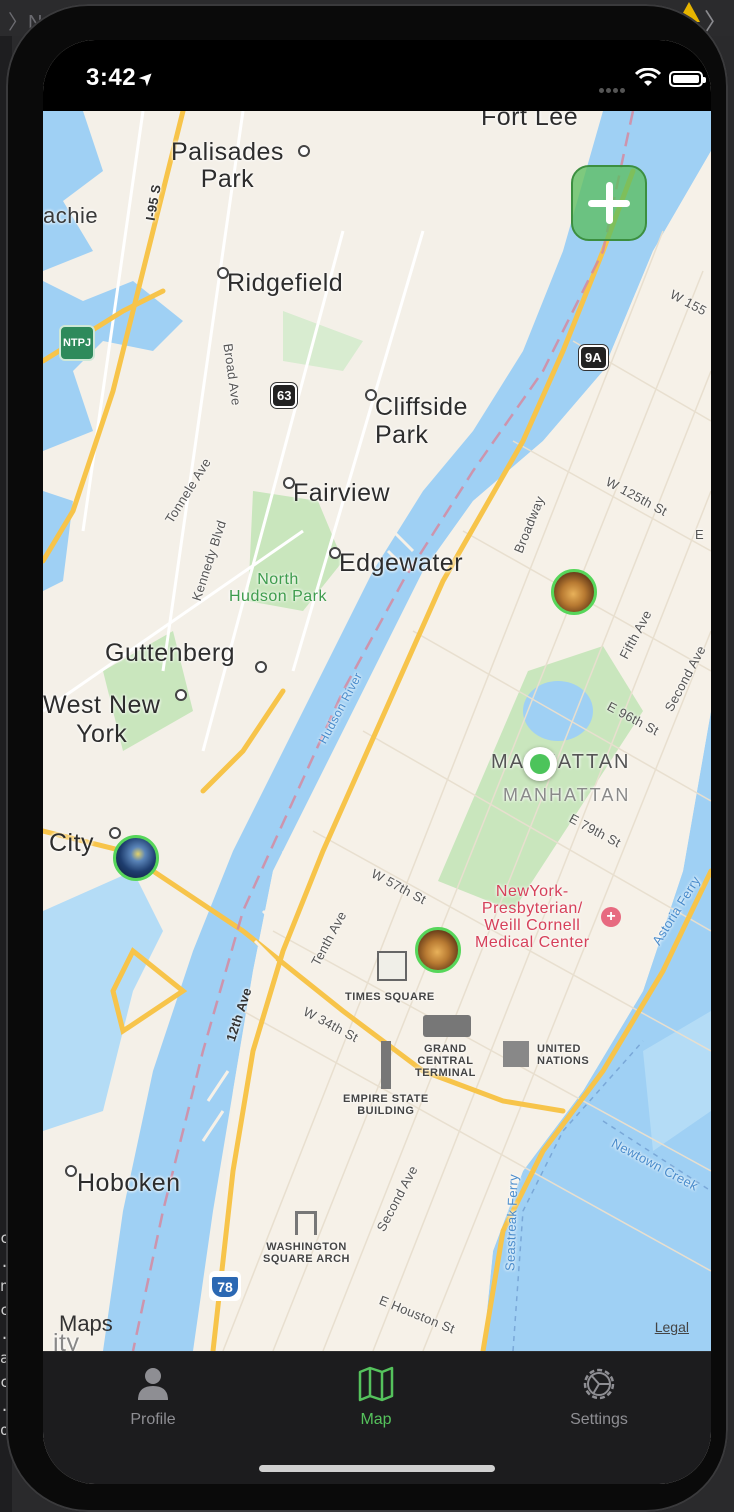 Image resolution: width=734 pixels, height=1512 pixels. I want to click on map-label-manhattan: MANHATTAN, so click(561, 762).